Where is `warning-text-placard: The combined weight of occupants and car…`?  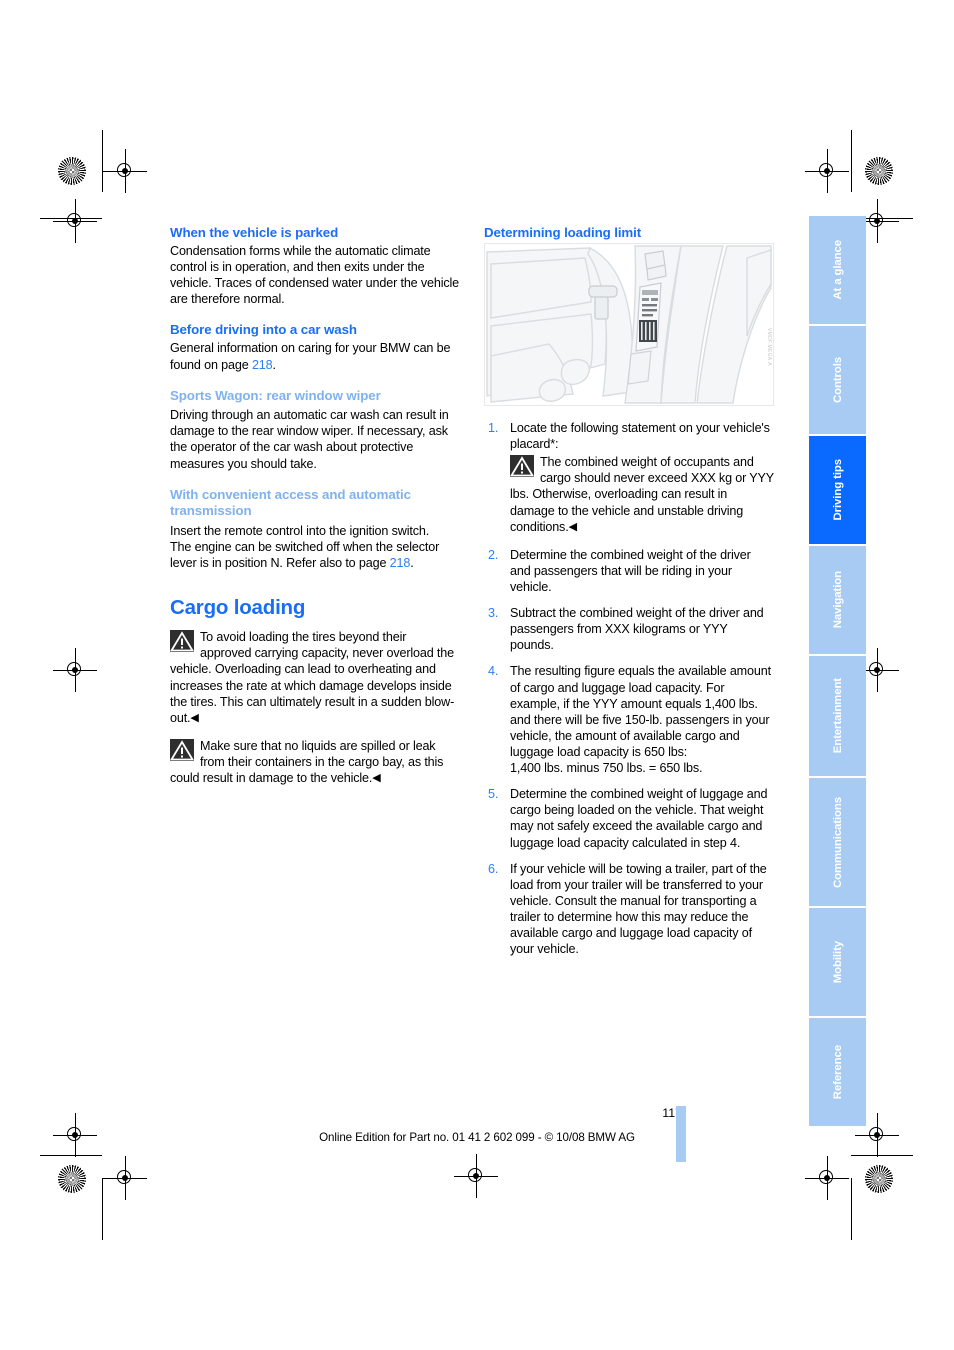
warning-text-placard: The combined weight of occupants and car… is located at coordinates (642, 494).